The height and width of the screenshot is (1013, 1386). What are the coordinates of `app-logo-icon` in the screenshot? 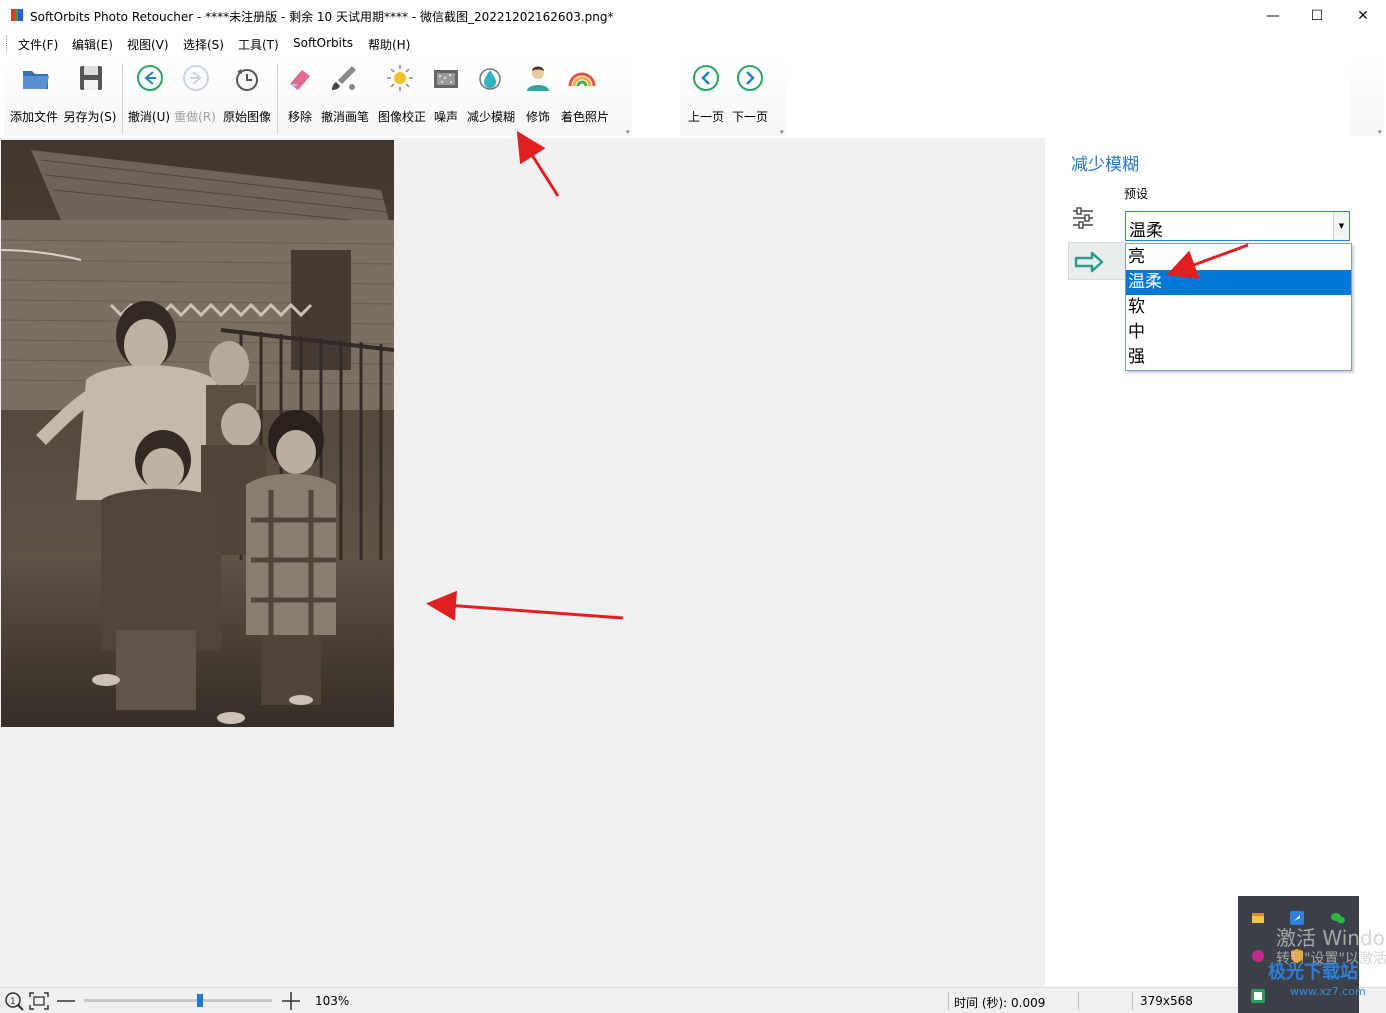 It's located at (17, 15).